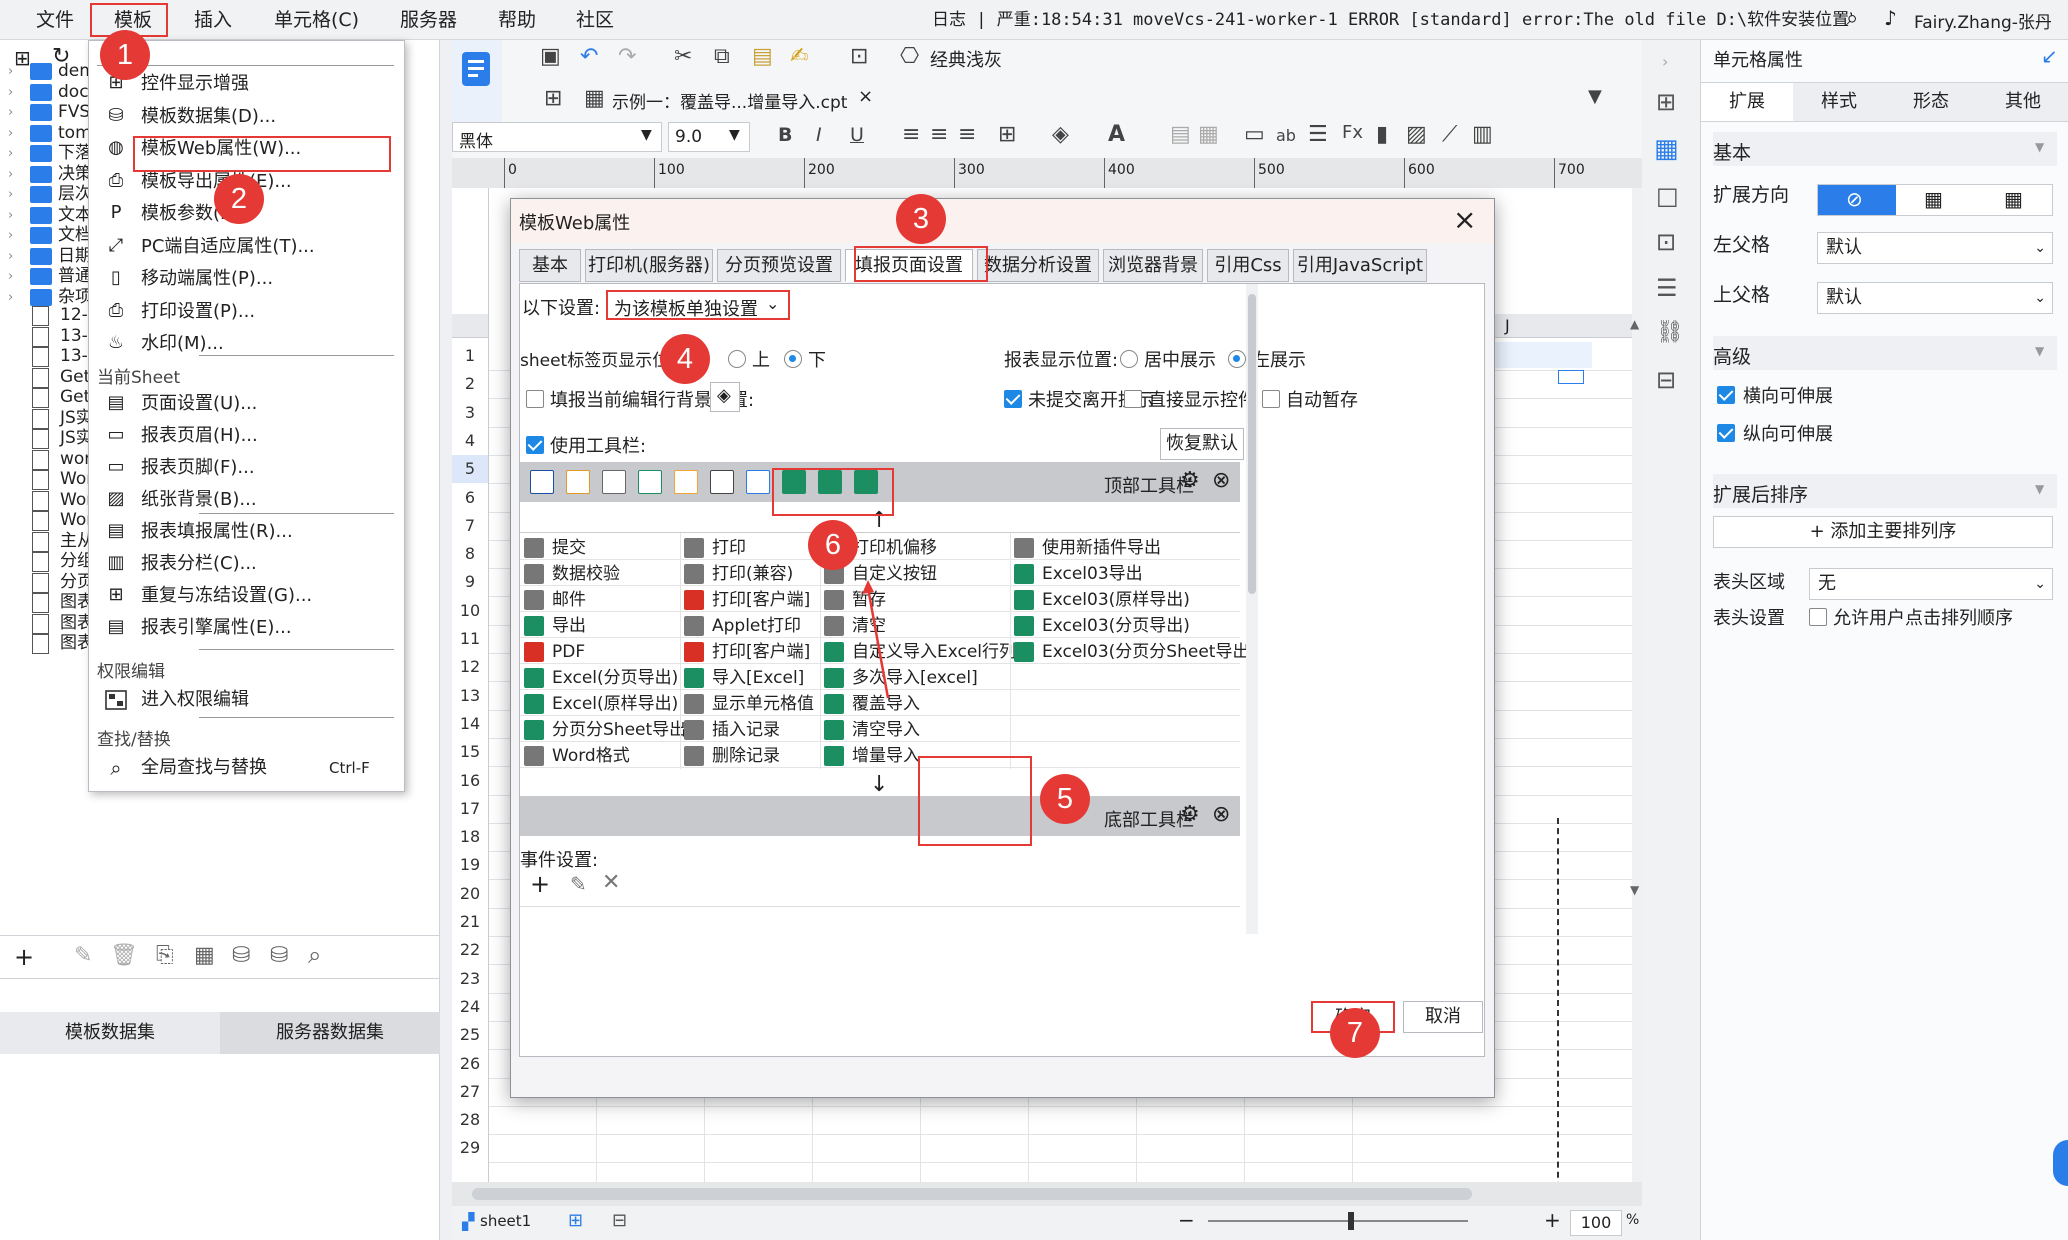  I want to click on unsubmit-checkbox, so click(1013, 399).